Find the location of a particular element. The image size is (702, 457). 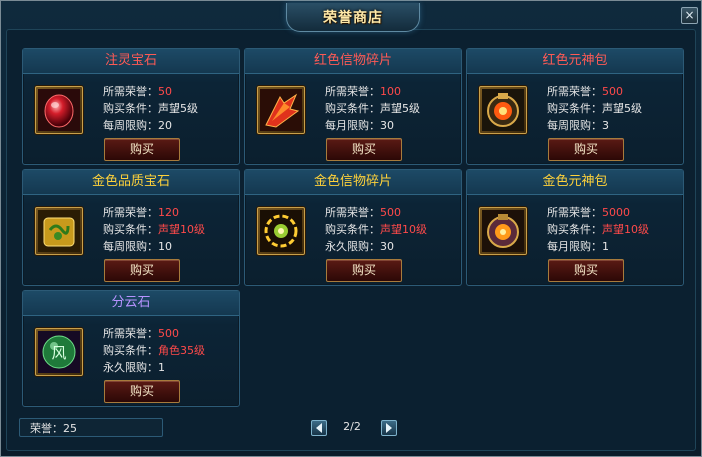

window-title: 荣誉商店 is located at coordinates (353, 18).